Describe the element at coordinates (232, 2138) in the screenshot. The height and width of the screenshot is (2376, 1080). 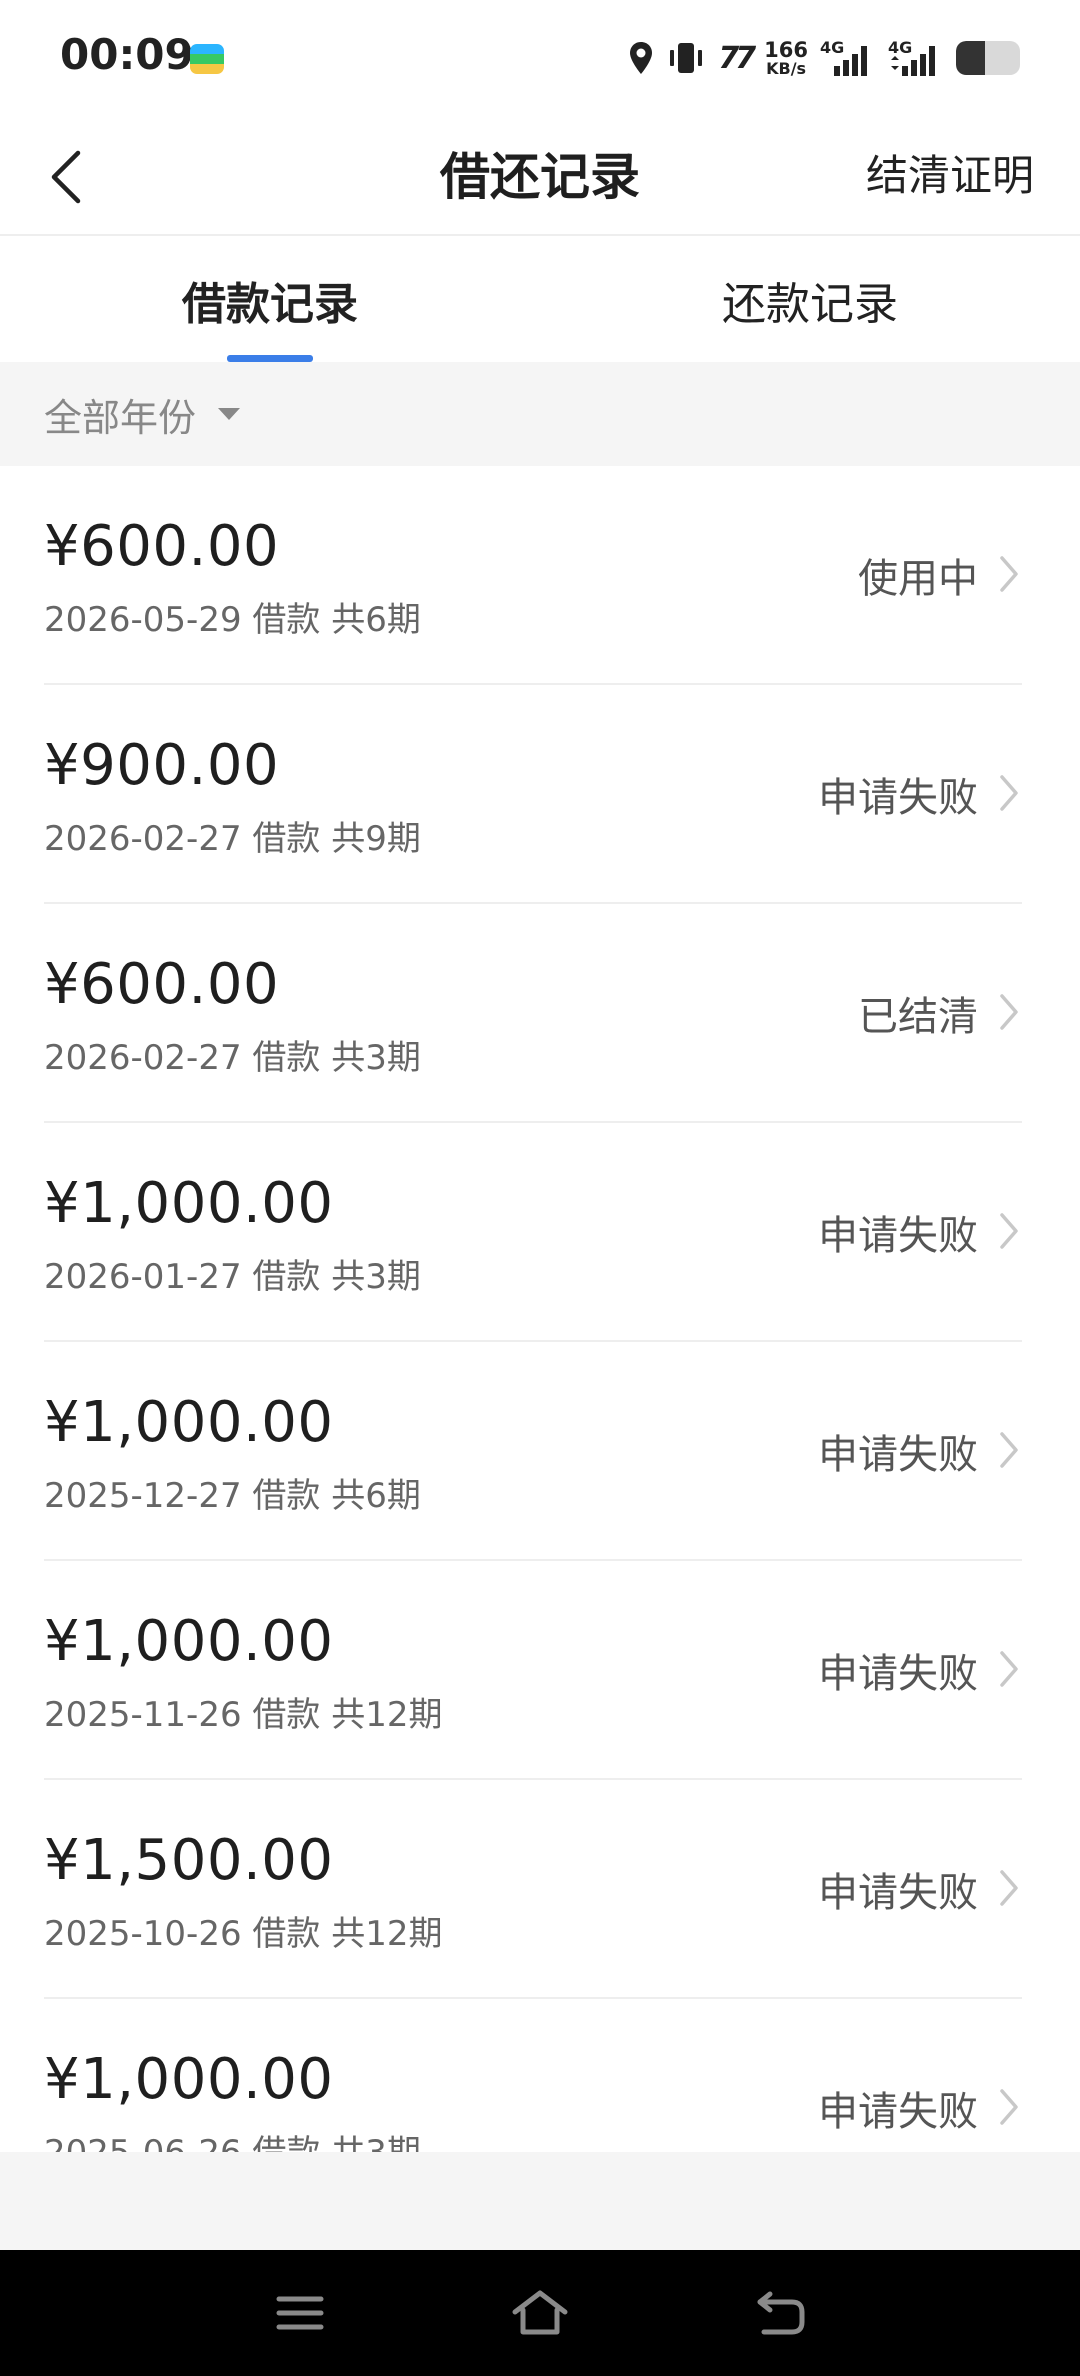
I see `loan-meta: 2025-06-26 借款 共3期` at that location.